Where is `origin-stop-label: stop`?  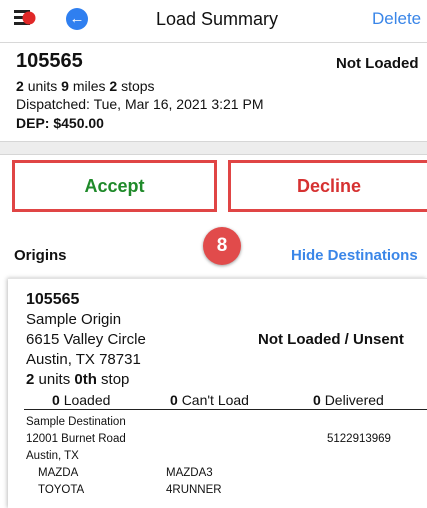
origin-stop-label: stop is located at coordinates (115, 379).